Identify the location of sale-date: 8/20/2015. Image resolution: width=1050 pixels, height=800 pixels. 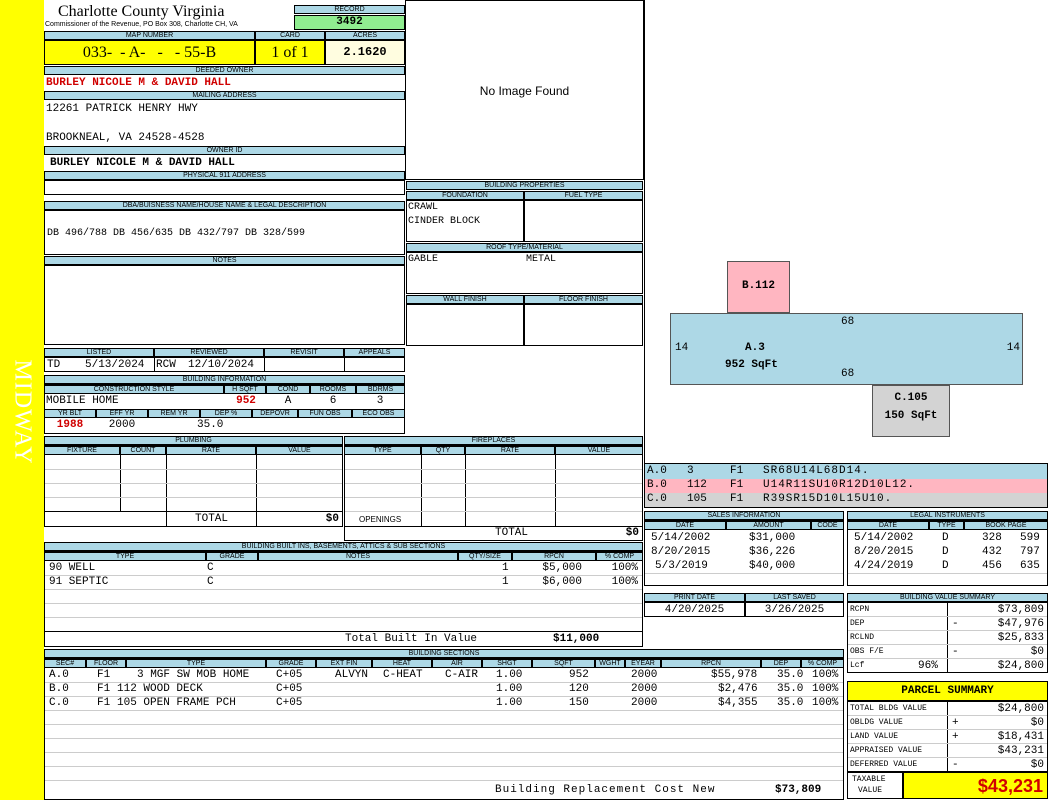
(681, 552).